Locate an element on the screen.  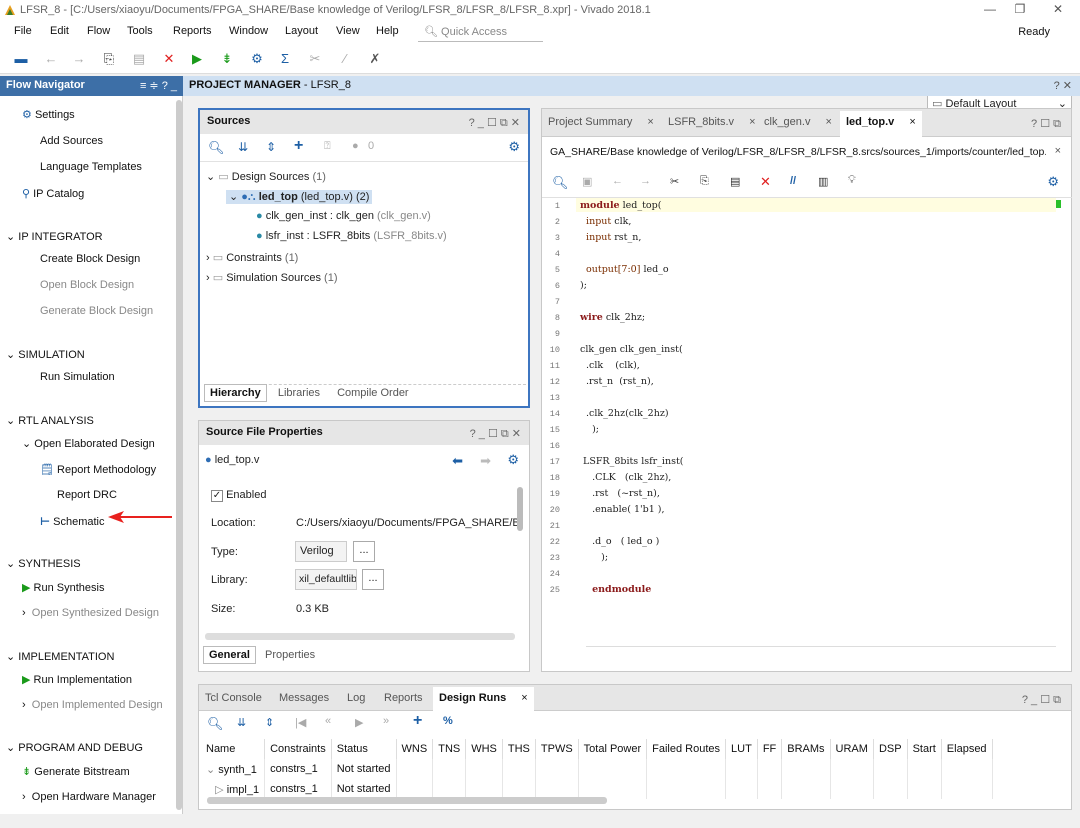
tab-compile-order: Compile Order is located at coordinates (373, 393).